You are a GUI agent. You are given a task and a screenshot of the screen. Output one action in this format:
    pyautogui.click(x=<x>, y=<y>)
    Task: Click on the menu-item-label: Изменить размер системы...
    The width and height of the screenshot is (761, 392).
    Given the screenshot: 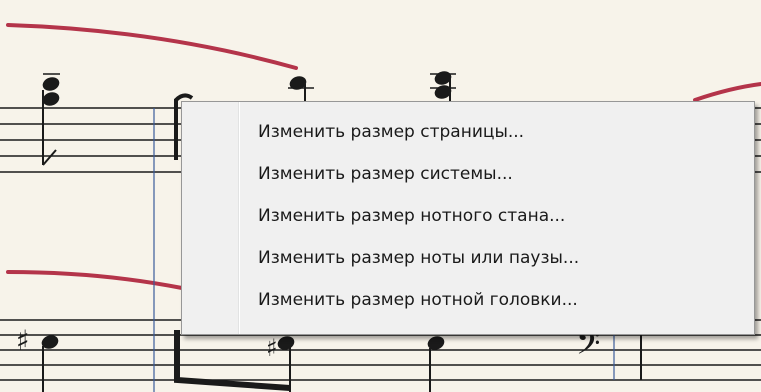 What is the action you would take?
    pyautogui.click(x=385, y=174)
    